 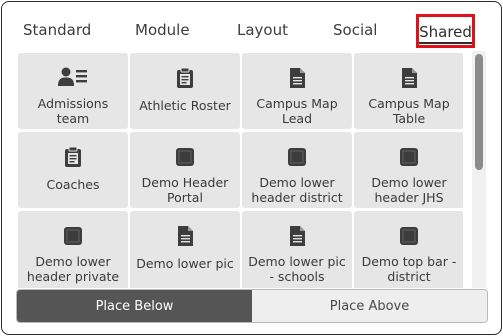 What do you see at coordinates (409, 111) in the screenshot?
I see `tile-label: Campus Map Table` at bounding box center [409, 111].